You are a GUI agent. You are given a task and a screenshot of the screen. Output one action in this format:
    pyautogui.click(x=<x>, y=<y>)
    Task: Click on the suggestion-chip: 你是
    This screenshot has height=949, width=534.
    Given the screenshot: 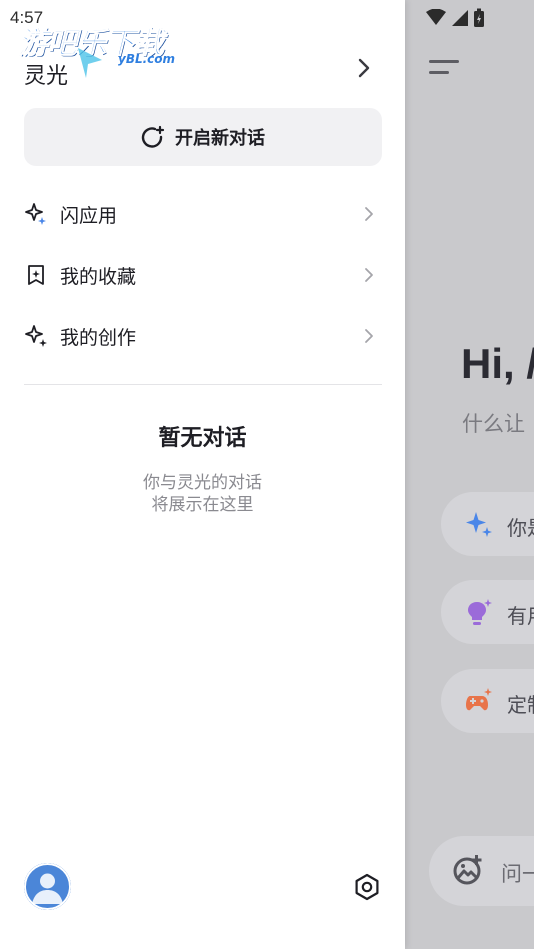 What is the action you would take?
    pyautogui.click(x=487, y=524)
    